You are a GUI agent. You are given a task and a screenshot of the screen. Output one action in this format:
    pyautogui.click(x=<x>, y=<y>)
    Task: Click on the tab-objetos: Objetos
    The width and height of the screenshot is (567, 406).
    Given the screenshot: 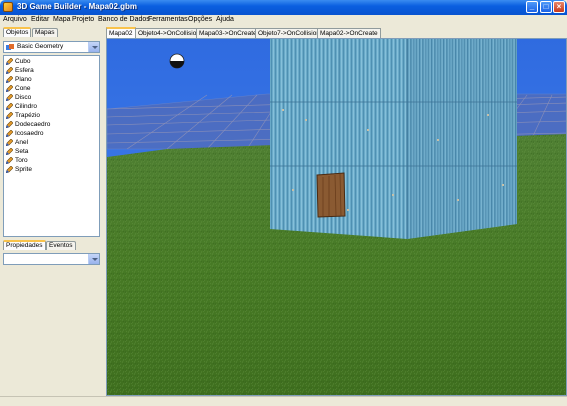 What is the action you would take?
    pyautogui.click(x=17, y=32)
    